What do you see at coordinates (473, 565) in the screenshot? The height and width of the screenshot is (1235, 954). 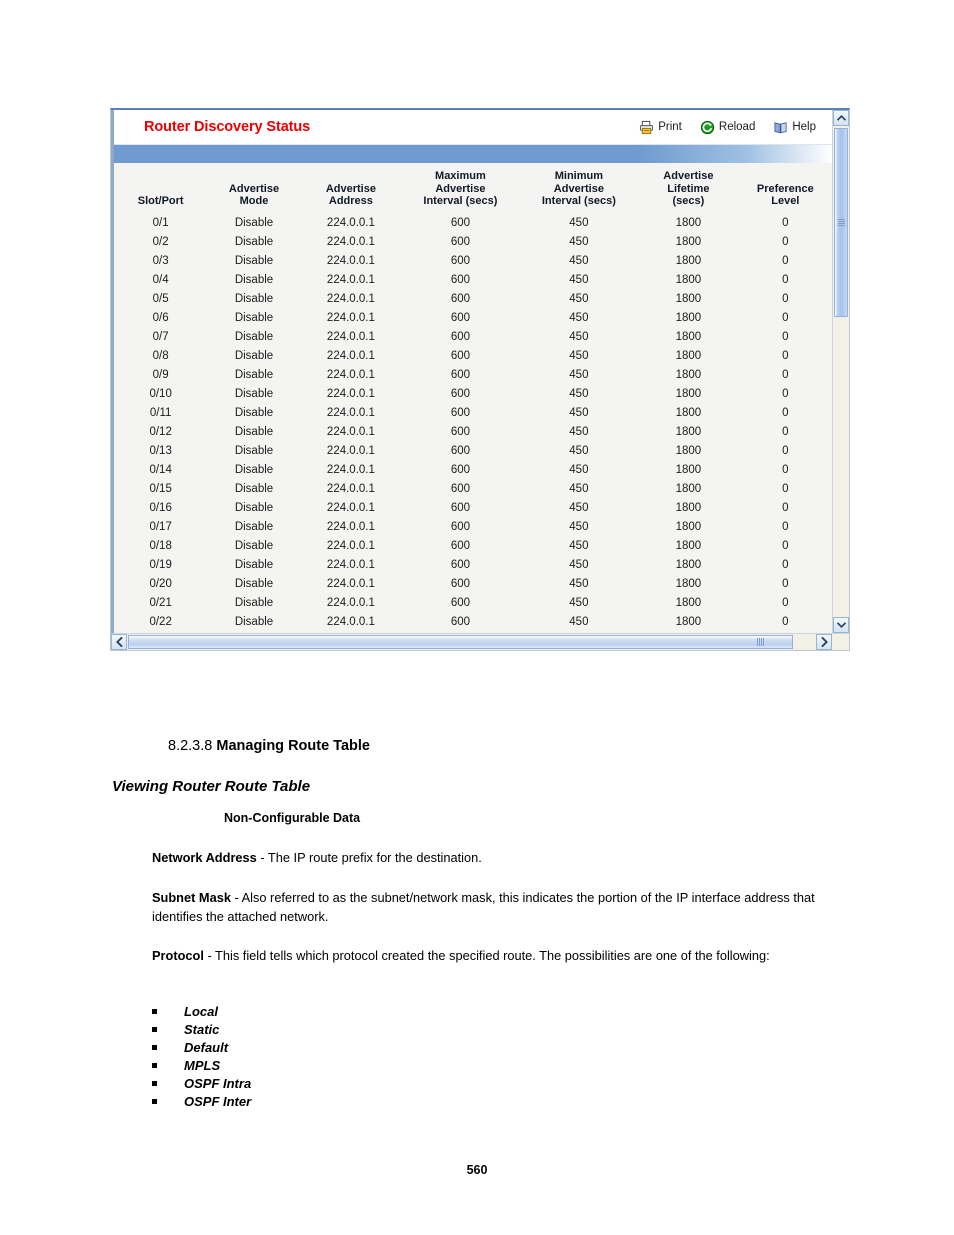 I see `table-row: 0/19 Disable 224.0.0.1 600 450 1800 0` at bounding box center [473, 565].